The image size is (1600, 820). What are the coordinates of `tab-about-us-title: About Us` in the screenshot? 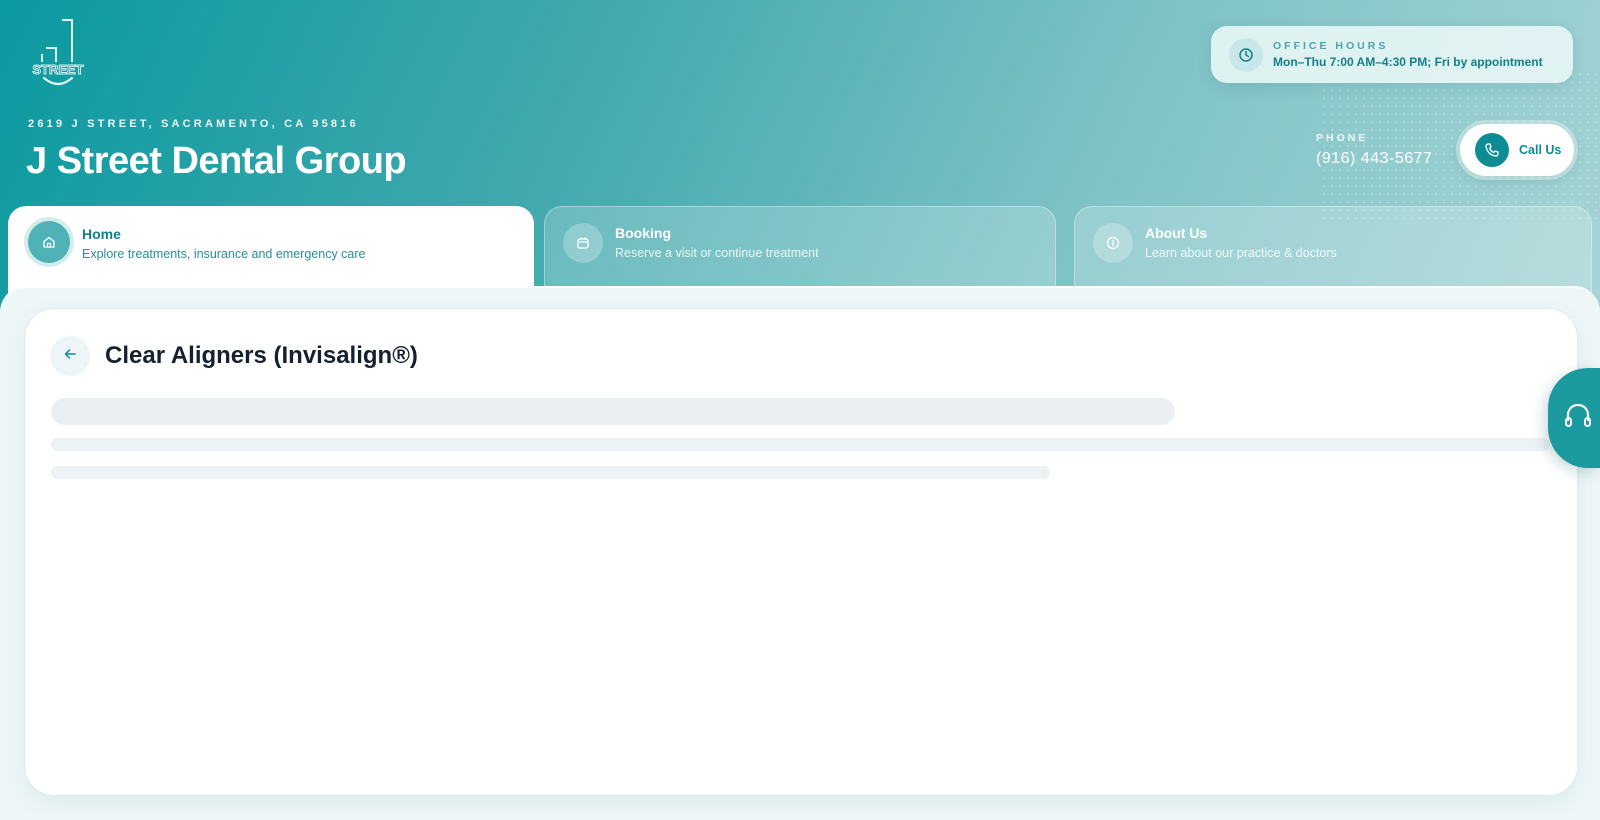 It's located at (1176, 233).